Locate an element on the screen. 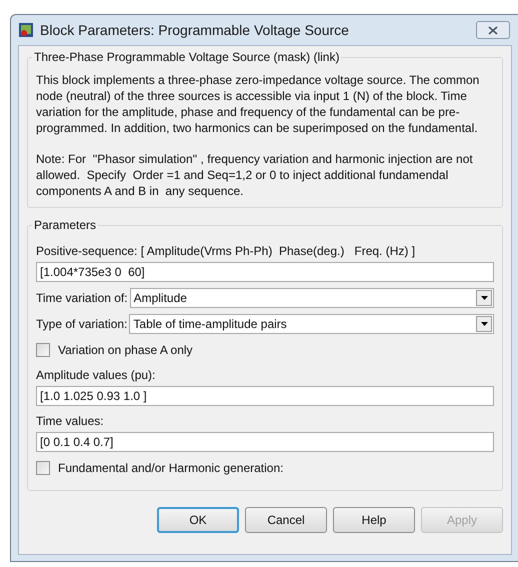 The width and height of the screenshot is (518, 567). description-text: This block implements a three-phase zero-impedance voltage source. The common node (neutral) of the three sources is accessible via input 1 (N) of the block. Time variation for the amplitude, phase and frequency of the fundamental can be pre-programmed. In addition, two harmonics can be superimposed on the fundamental. is located at coordinates (258, 104).